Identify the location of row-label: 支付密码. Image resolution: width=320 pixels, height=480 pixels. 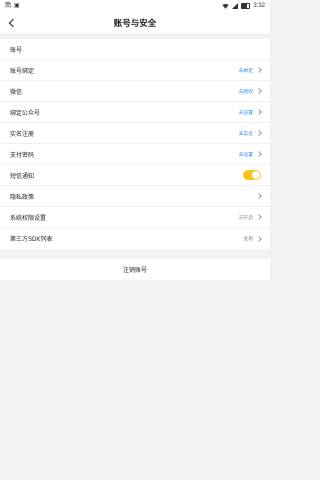
(22, 155).